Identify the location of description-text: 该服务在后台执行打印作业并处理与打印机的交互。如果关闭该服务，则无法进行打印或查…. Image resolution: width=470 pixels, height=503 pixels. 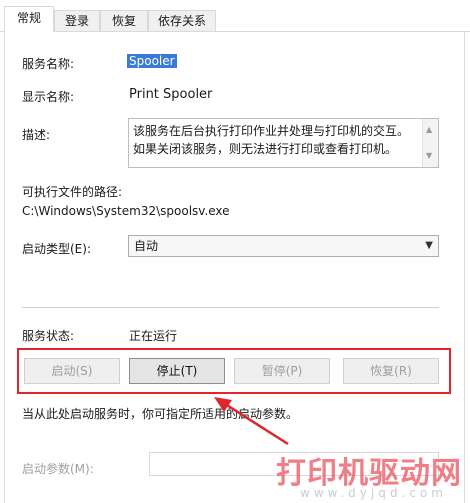
(271, 140).